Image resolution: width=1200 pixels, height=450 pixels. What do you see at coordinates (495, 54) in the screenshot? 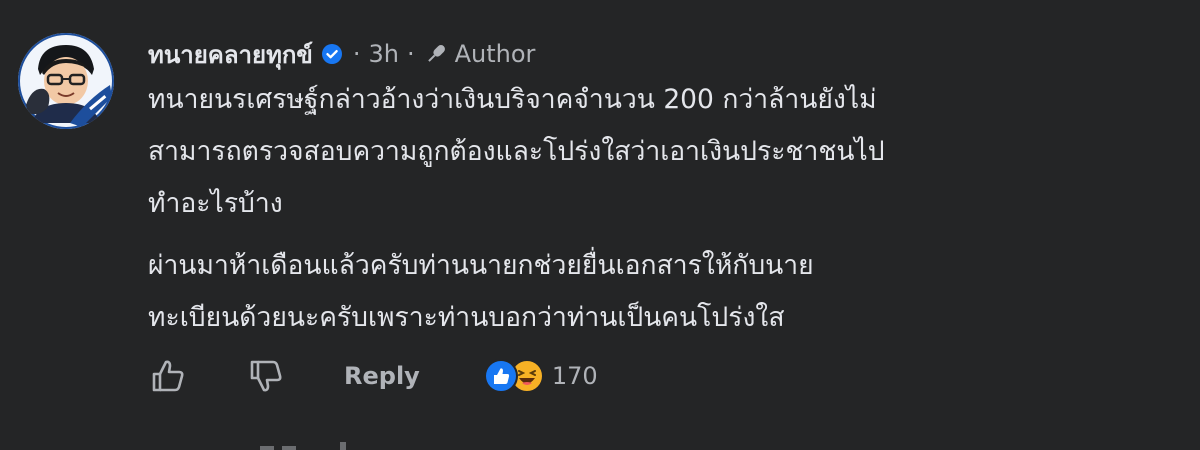
I see `author-badge: Author` at bounding box center [495, 54].